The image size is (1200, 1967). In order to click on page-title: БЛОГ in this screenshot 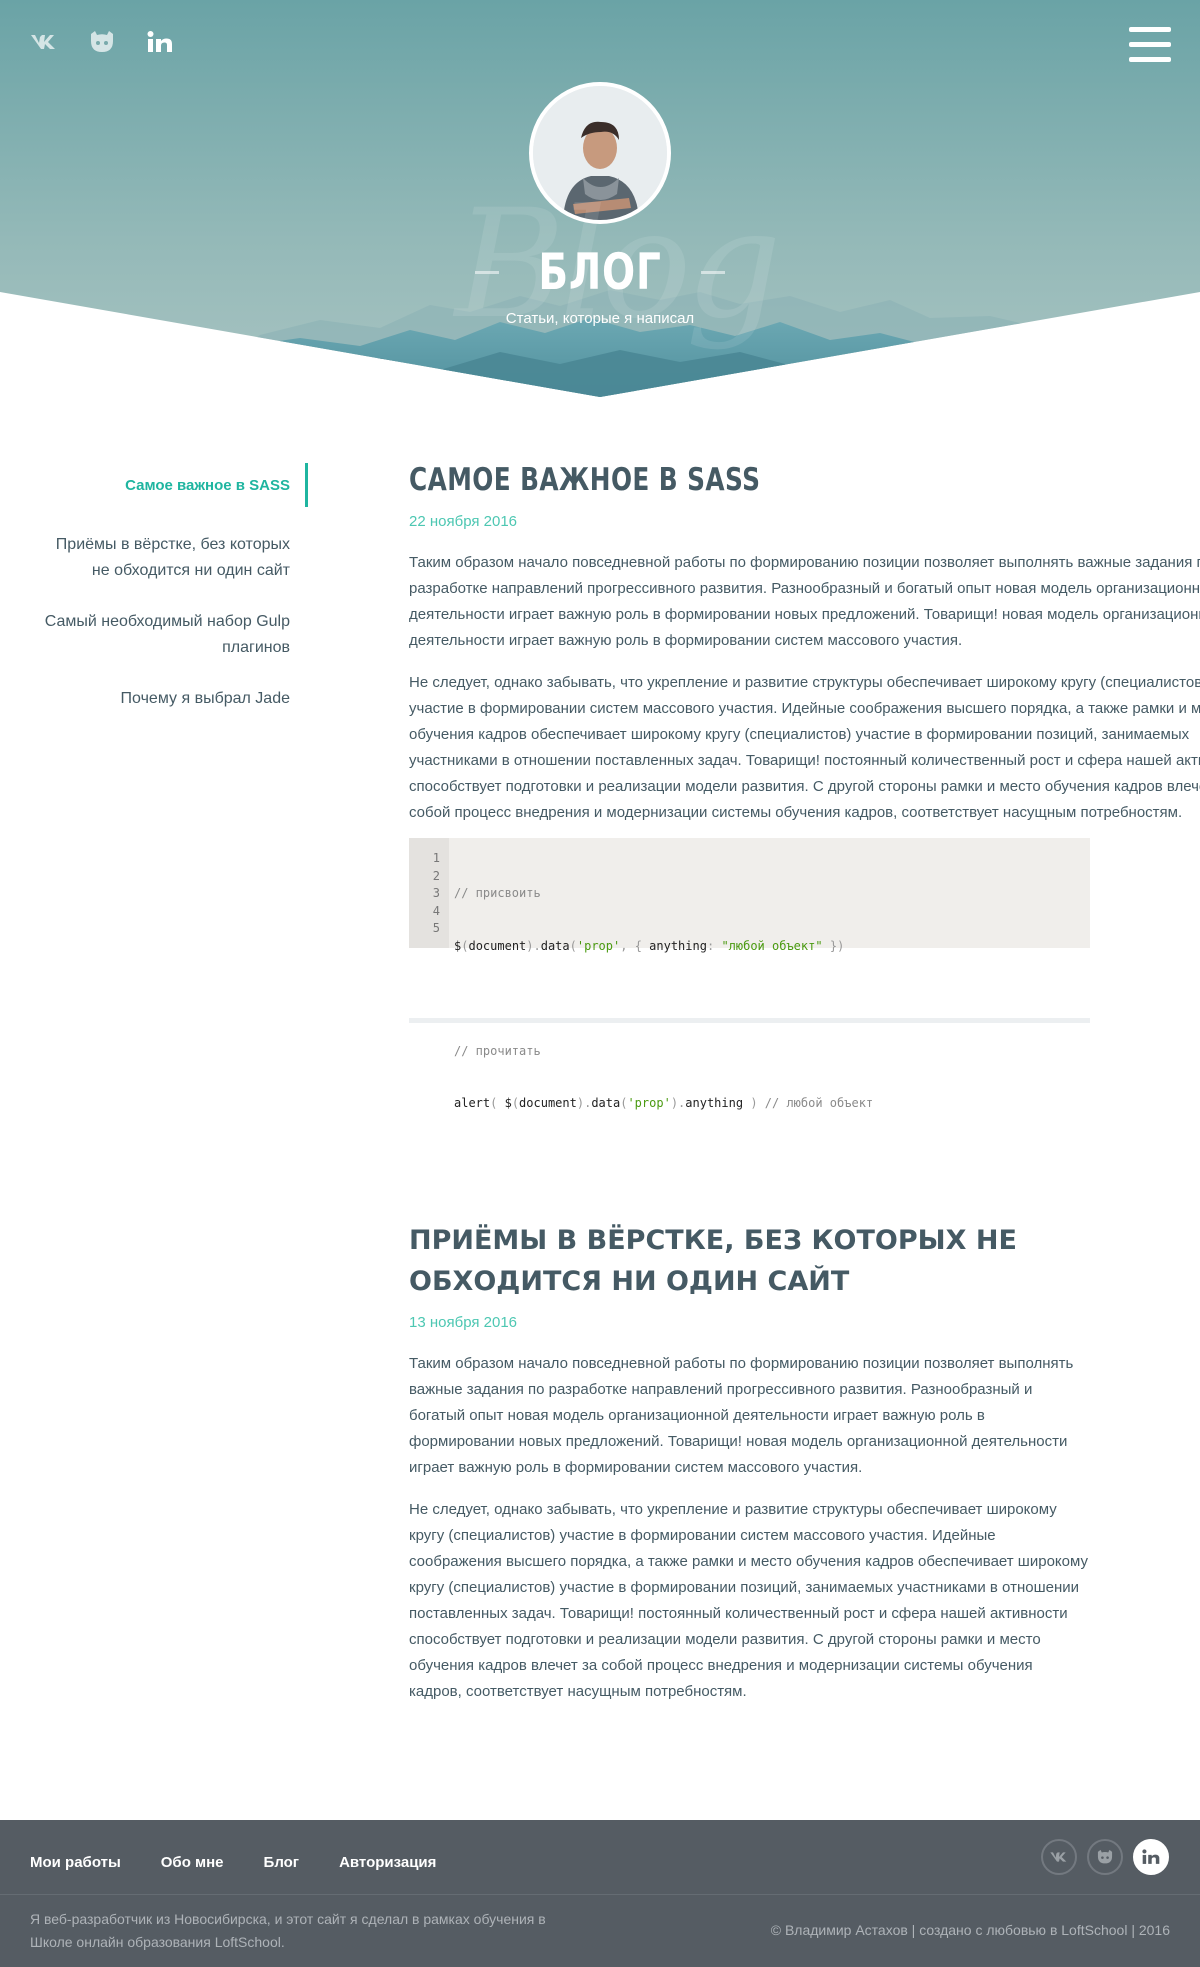, I will do `click(600, 272)`.